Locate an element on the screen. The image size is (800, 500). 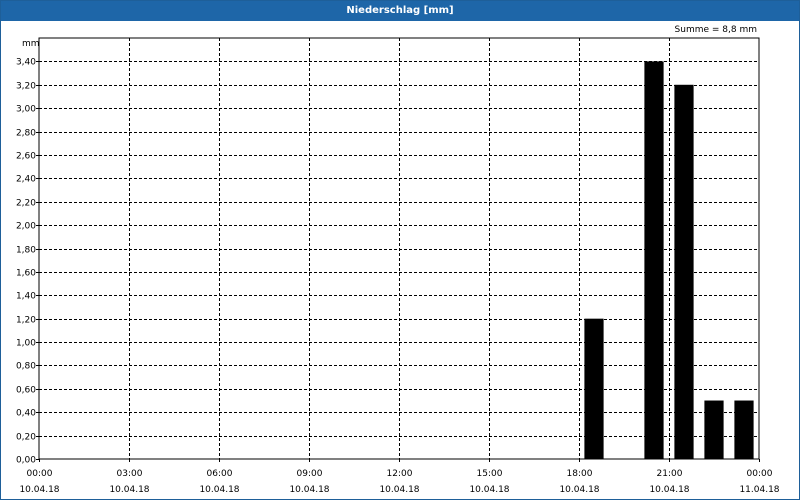
x-tick-time-label: 09:00 is located at coordinates (310, 474).